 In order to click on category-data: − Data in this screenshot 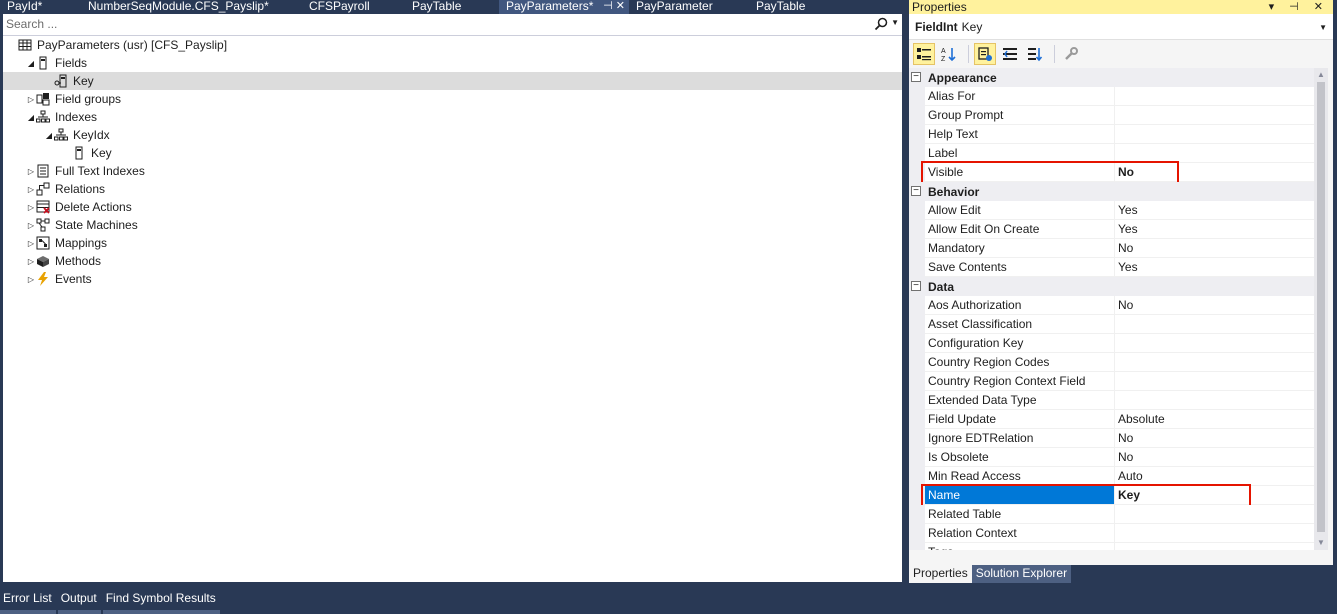, I will do `click(1111, 286)`.